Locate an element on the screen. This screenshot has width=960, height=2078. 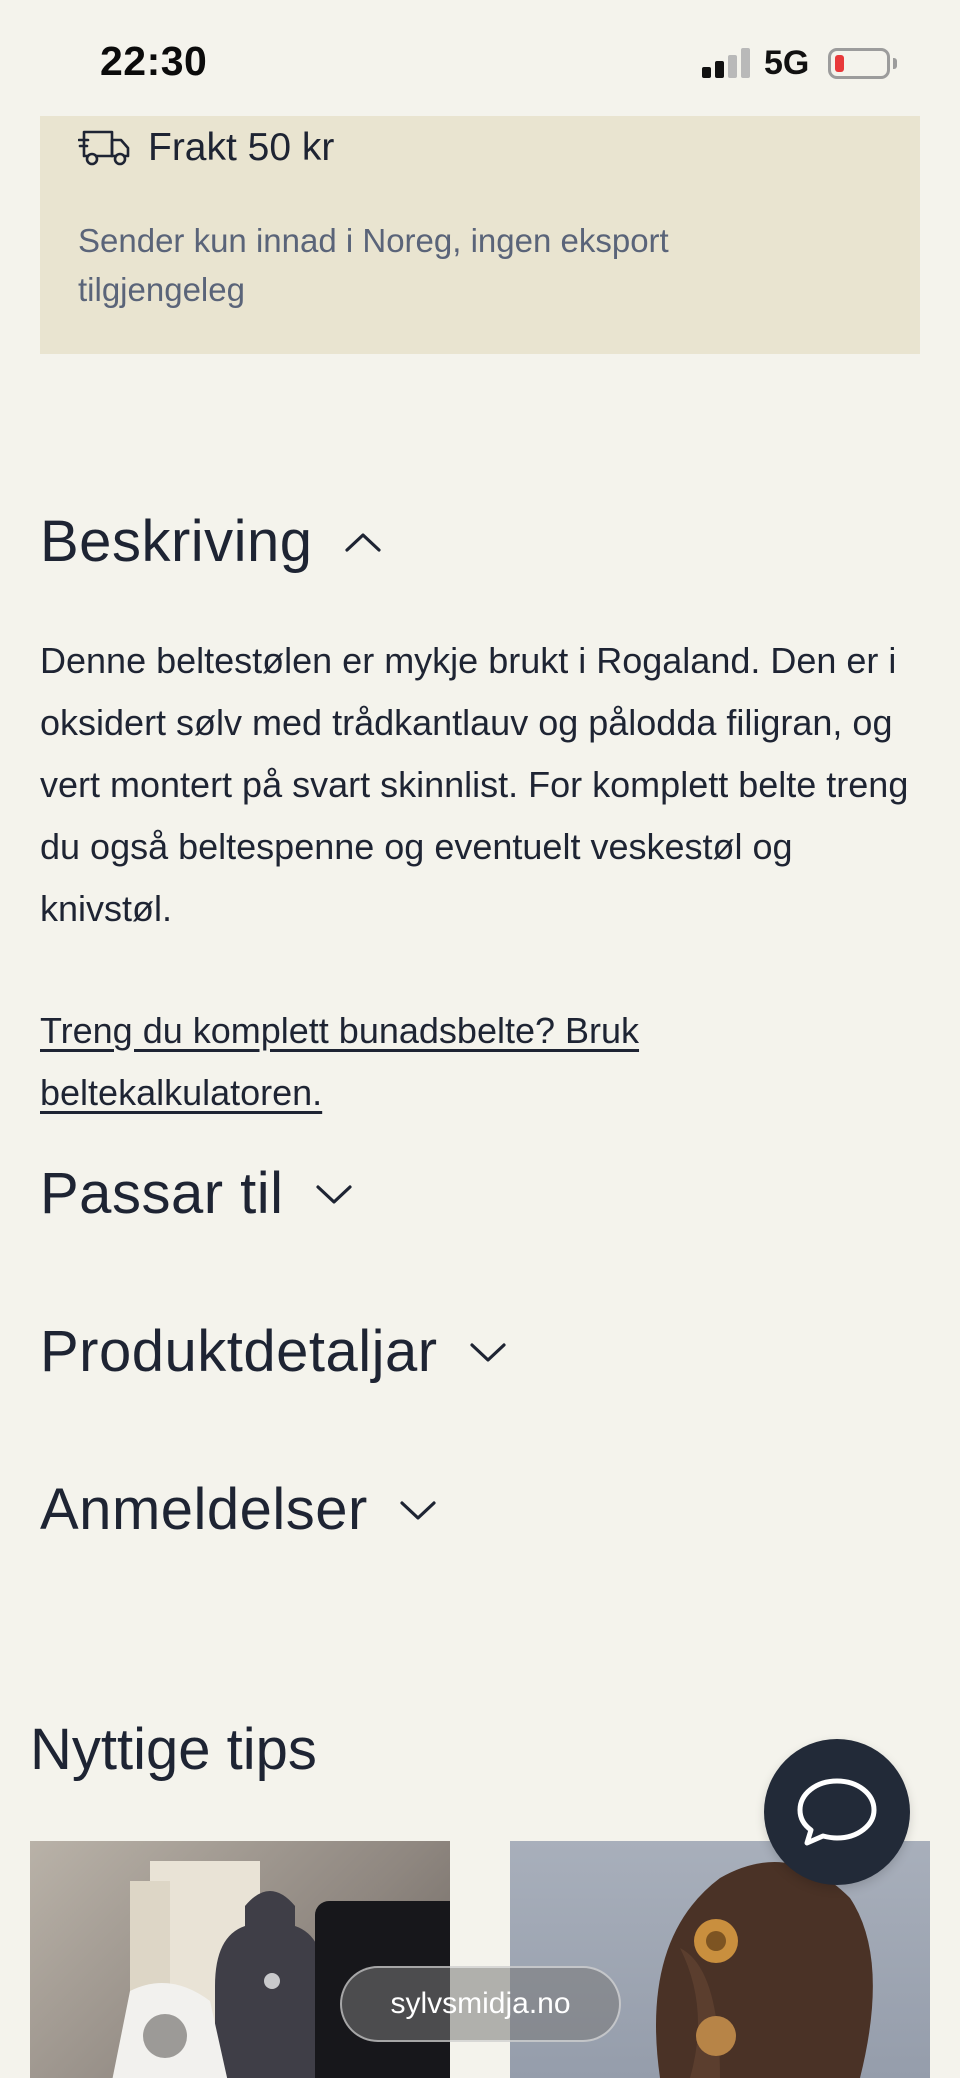
tip-card-storage is located at coordinates (240, 1959).